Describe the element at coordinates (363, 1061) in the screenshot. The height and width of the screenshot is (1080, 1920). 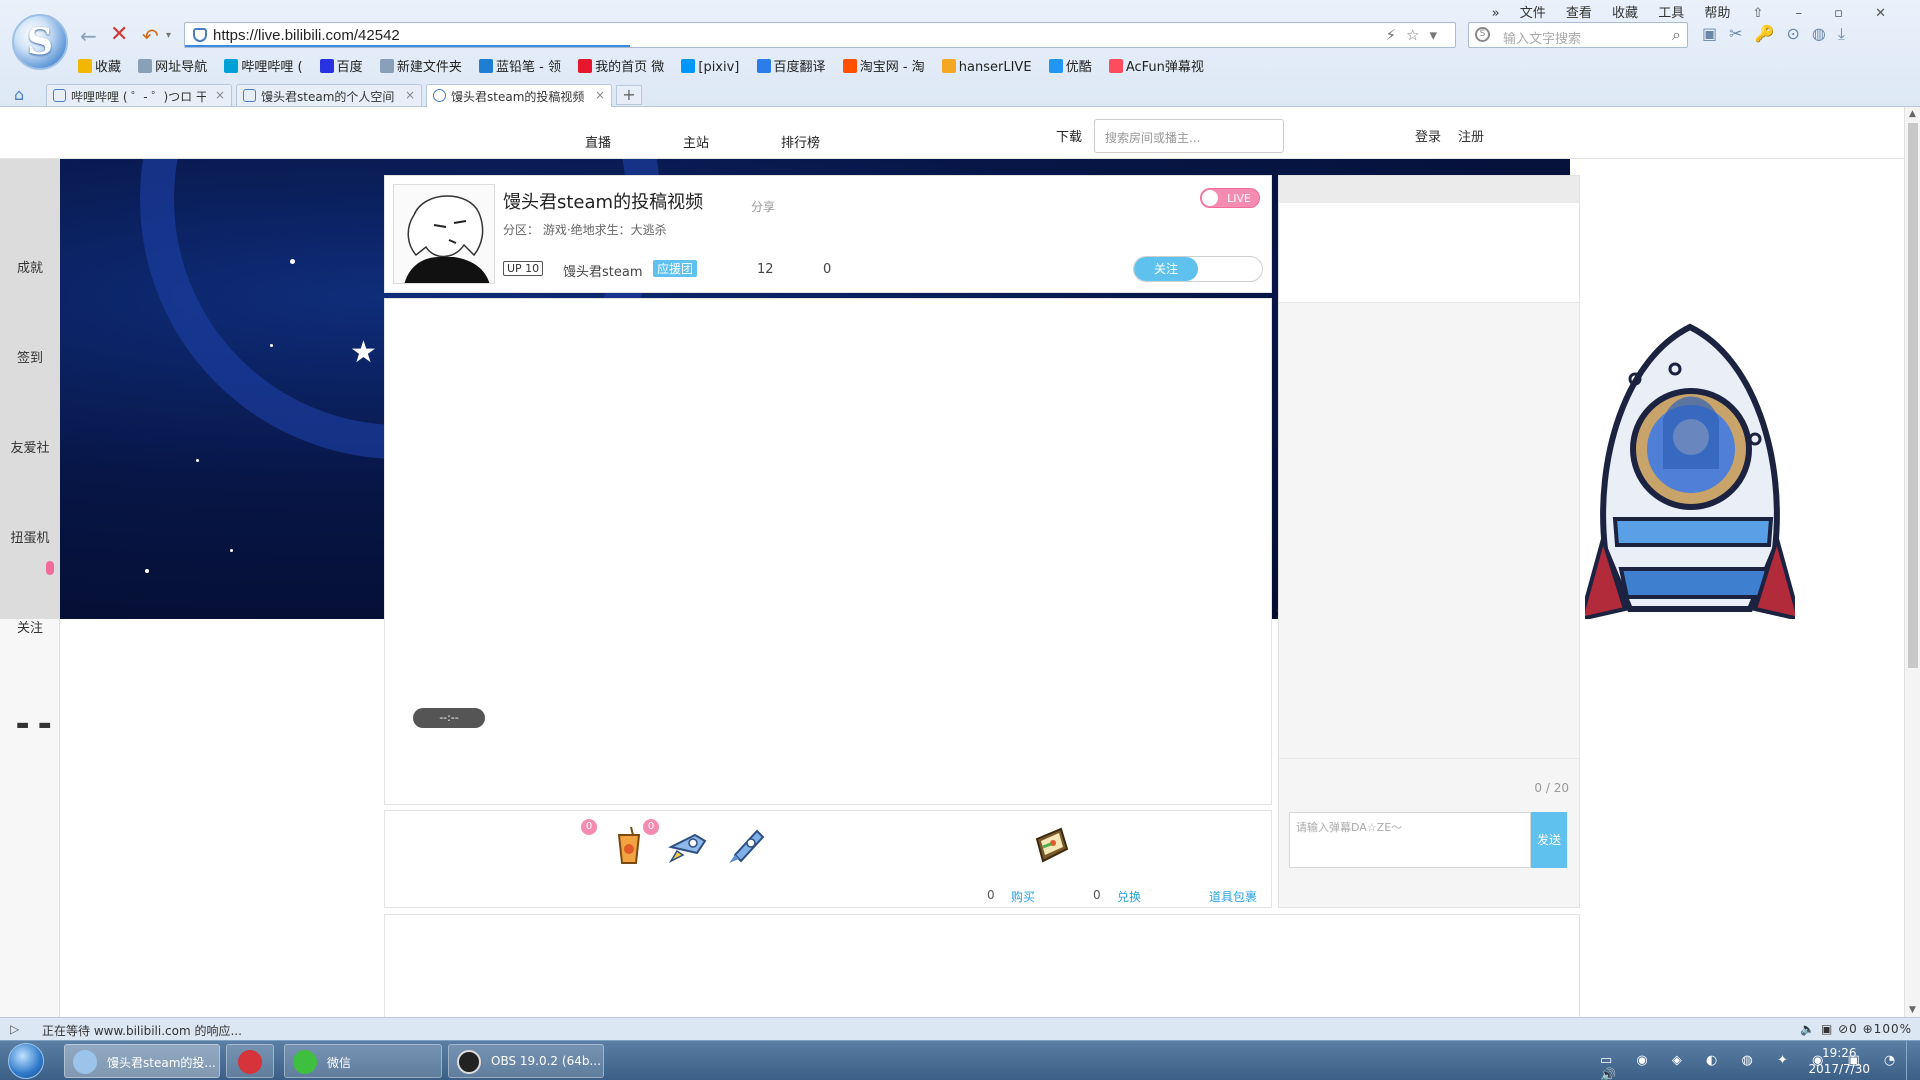
I see `taskbar-wechat: 微信` at that location.